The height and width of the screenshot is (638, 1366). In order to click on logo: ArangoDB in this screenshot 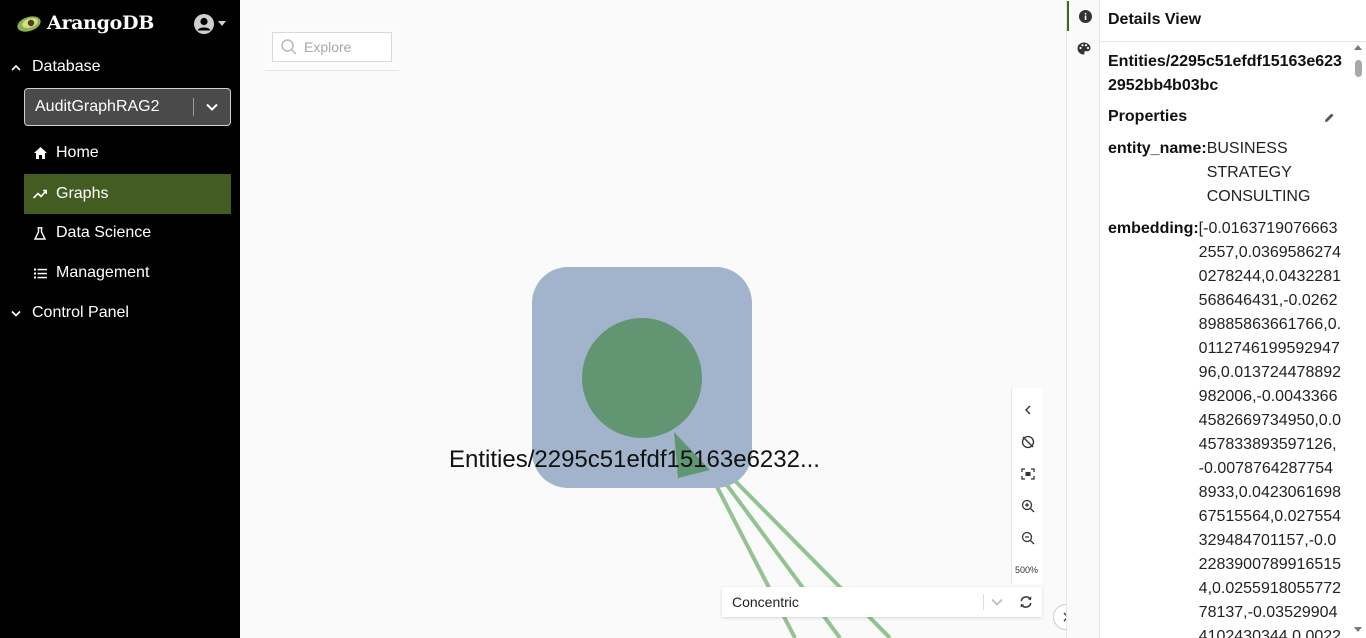, I will do `click(85, 23)`.